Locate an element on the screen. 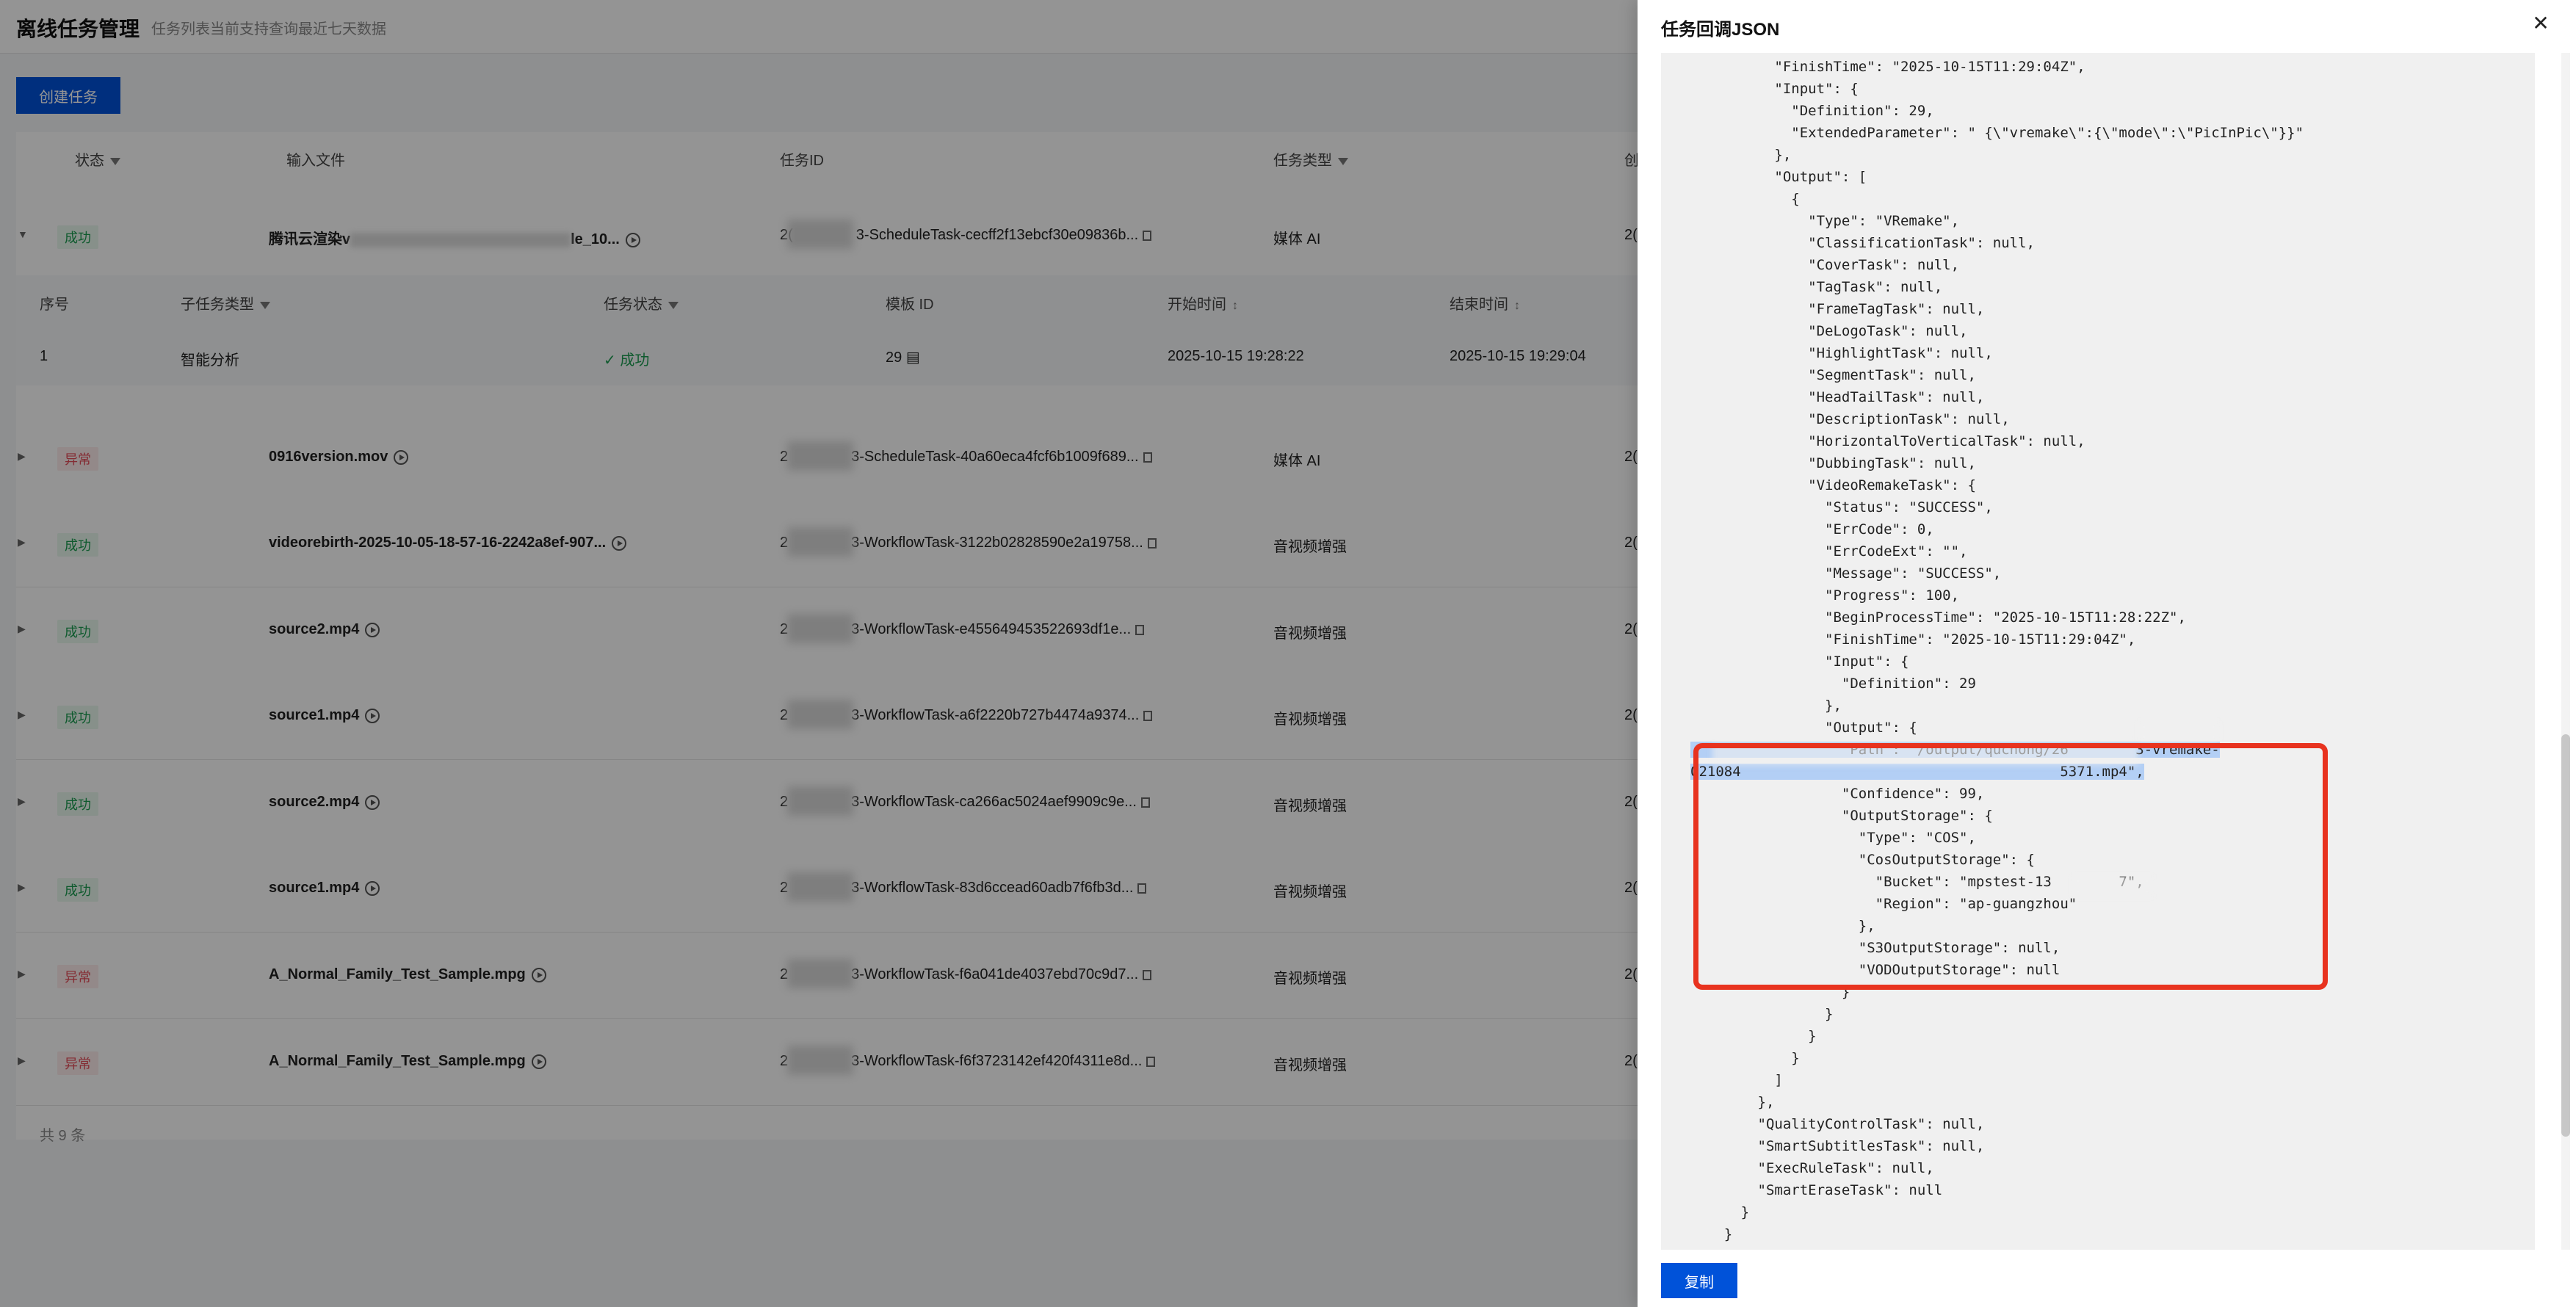 This screenshot has height=1307, width=2576. drawer-title: 任务回调JSON is located at coordinates (1720, 30).